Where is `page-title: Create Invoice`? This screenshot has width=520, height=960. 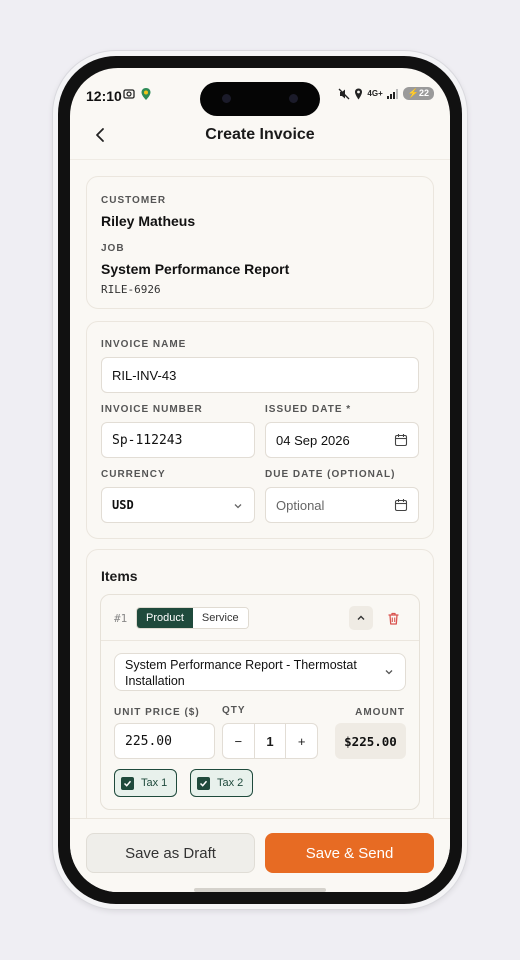
page-title: Create Invoice is located at coordinates (260, 134).